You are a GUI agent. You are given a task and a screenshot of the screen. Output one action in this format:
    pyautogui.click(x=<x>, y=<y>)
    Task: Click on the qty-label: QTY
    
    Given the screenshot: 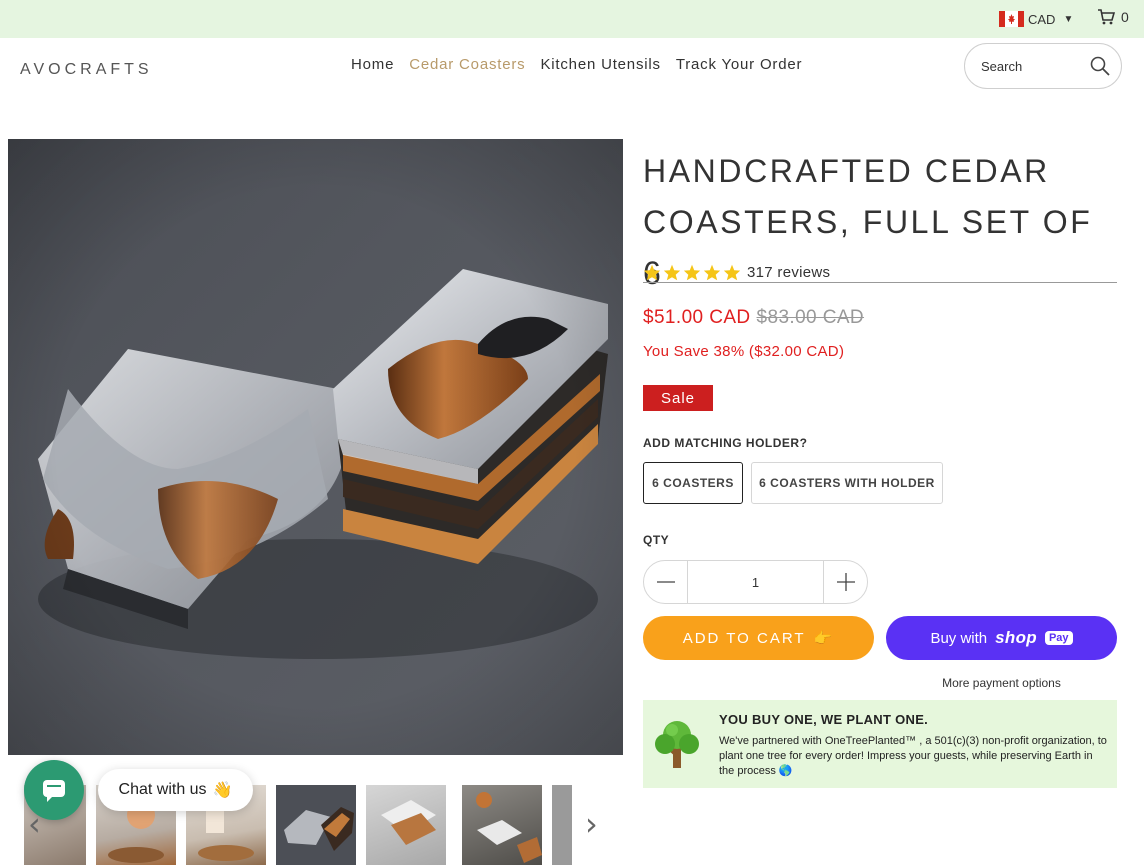 What is the action you would take?
    pyautogui.click(x=656, y=540)
    